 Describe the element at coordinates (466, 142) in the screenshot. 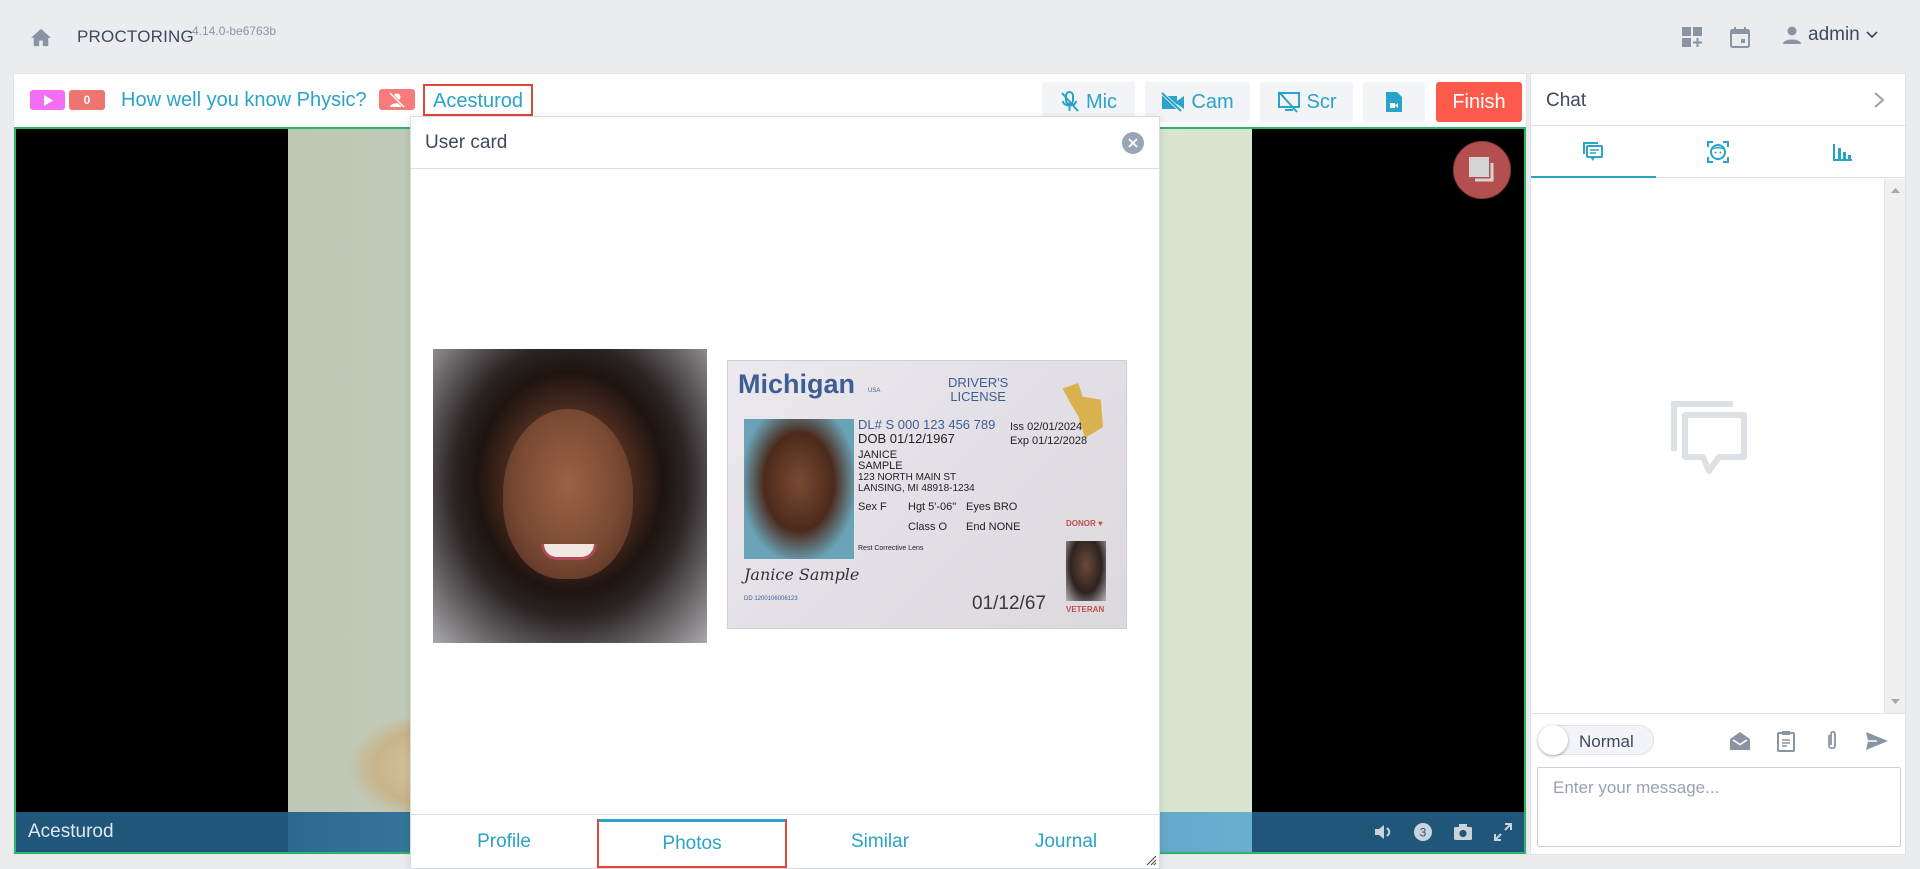

I see `modal-title: User card` at that location.